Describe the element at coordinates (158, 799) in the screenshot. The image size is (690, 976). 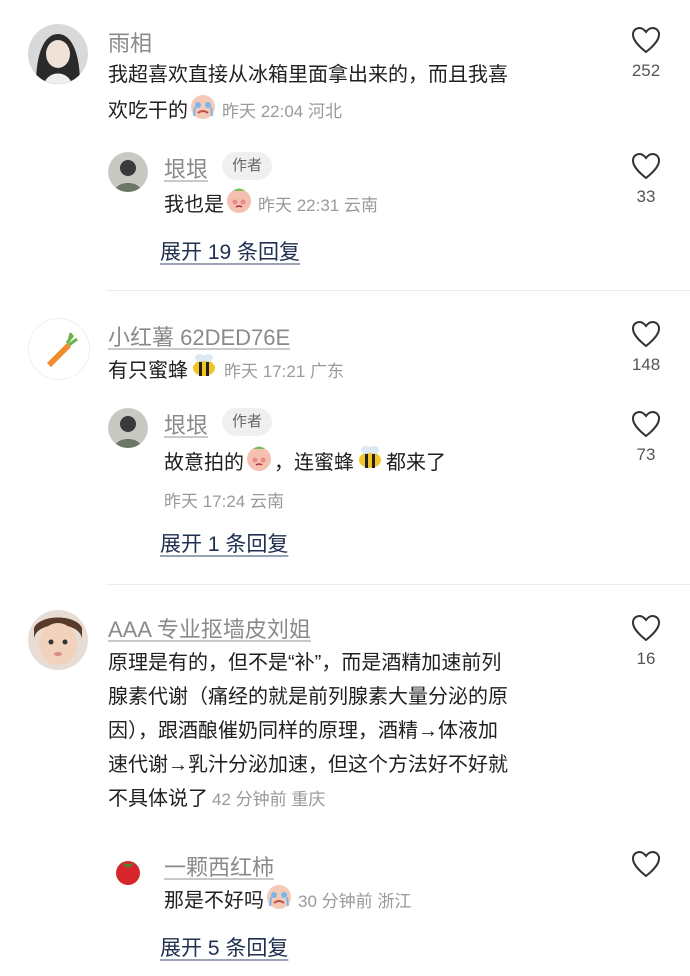
I see `comment-text-line-5: 不具体说了` at that location.